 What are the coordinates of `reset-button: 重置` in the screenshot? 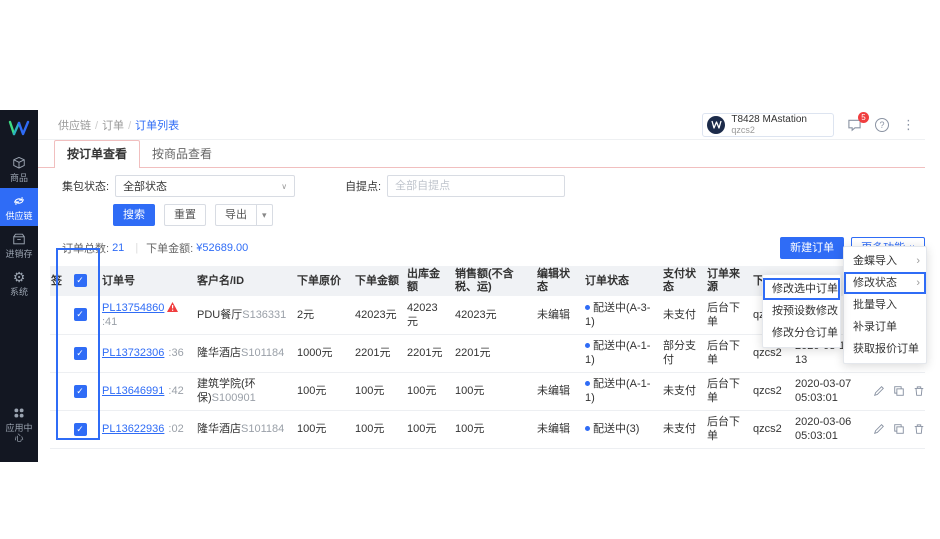 It's located at (185, 215).